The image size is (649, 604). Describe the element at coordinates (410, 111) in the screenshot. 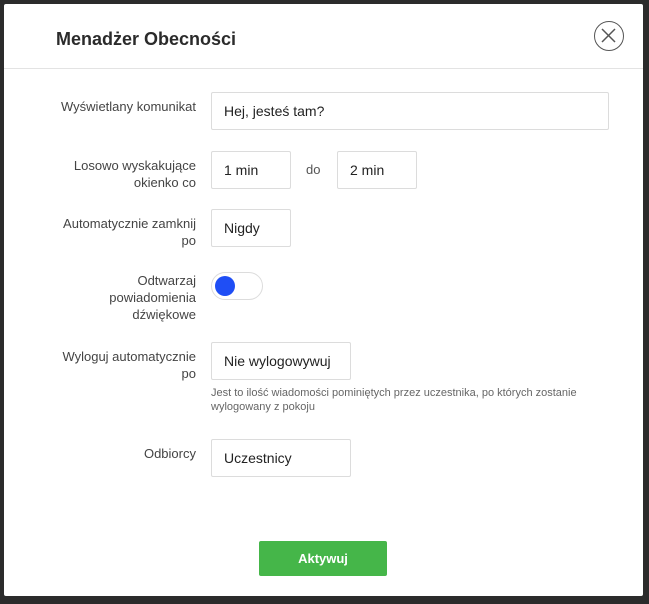

I see `message-input: Hej, jesteś tam?` at that location.